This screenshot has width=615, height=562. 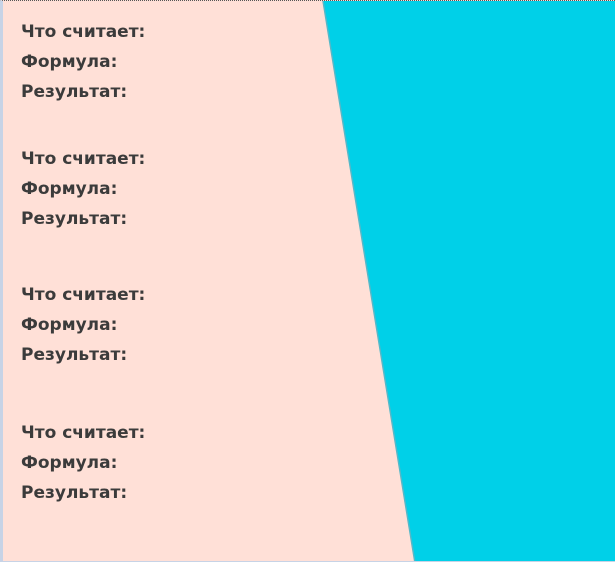 I want to click on info-block-3: Что считает: Формула: Результат:, so click(x=171, y=325).